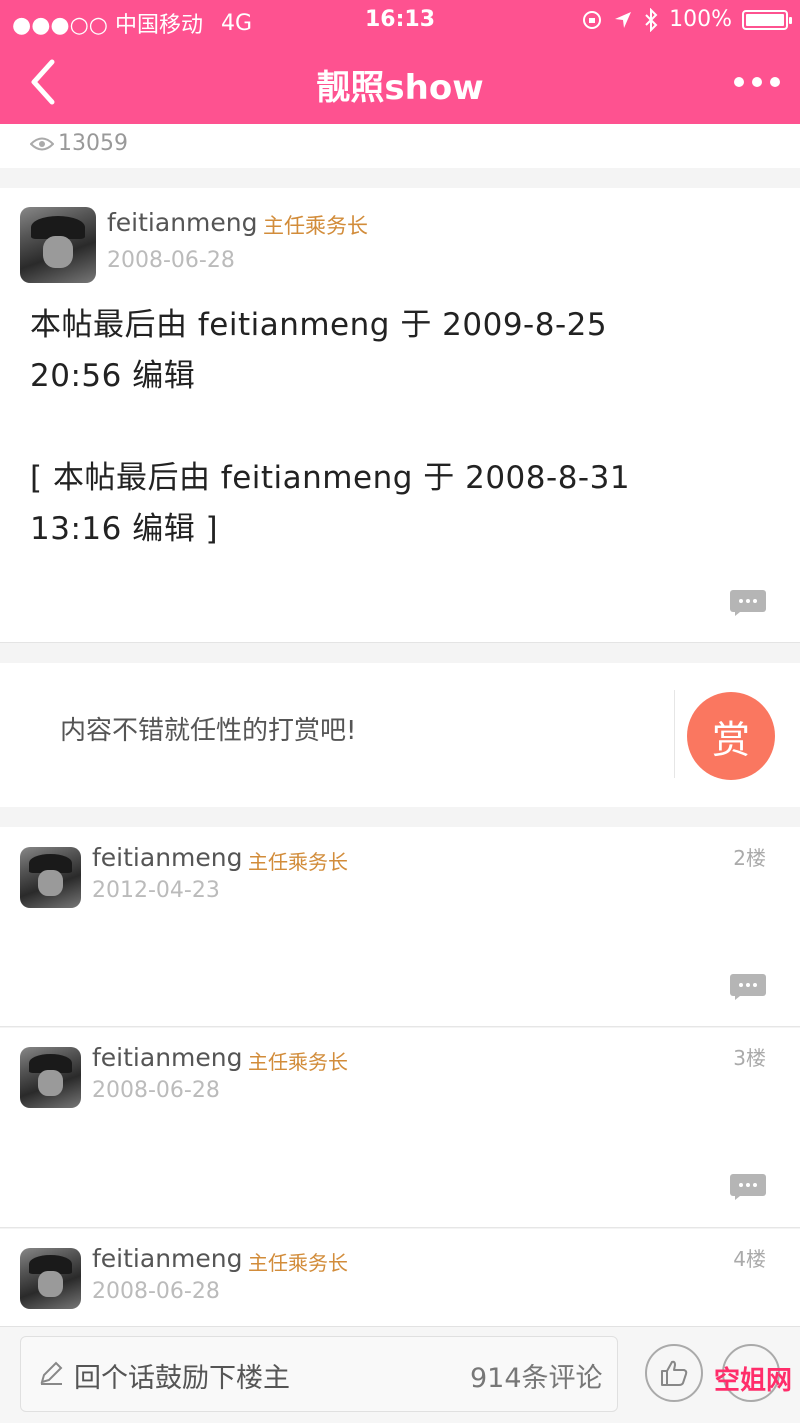 Image resolution: width=800 pixels, height=1423 pixels. What do you see at coordinates (536, 1375) in the screenshot?
I see `comment-count: 914条评论` at bounding box center [536, 1375].